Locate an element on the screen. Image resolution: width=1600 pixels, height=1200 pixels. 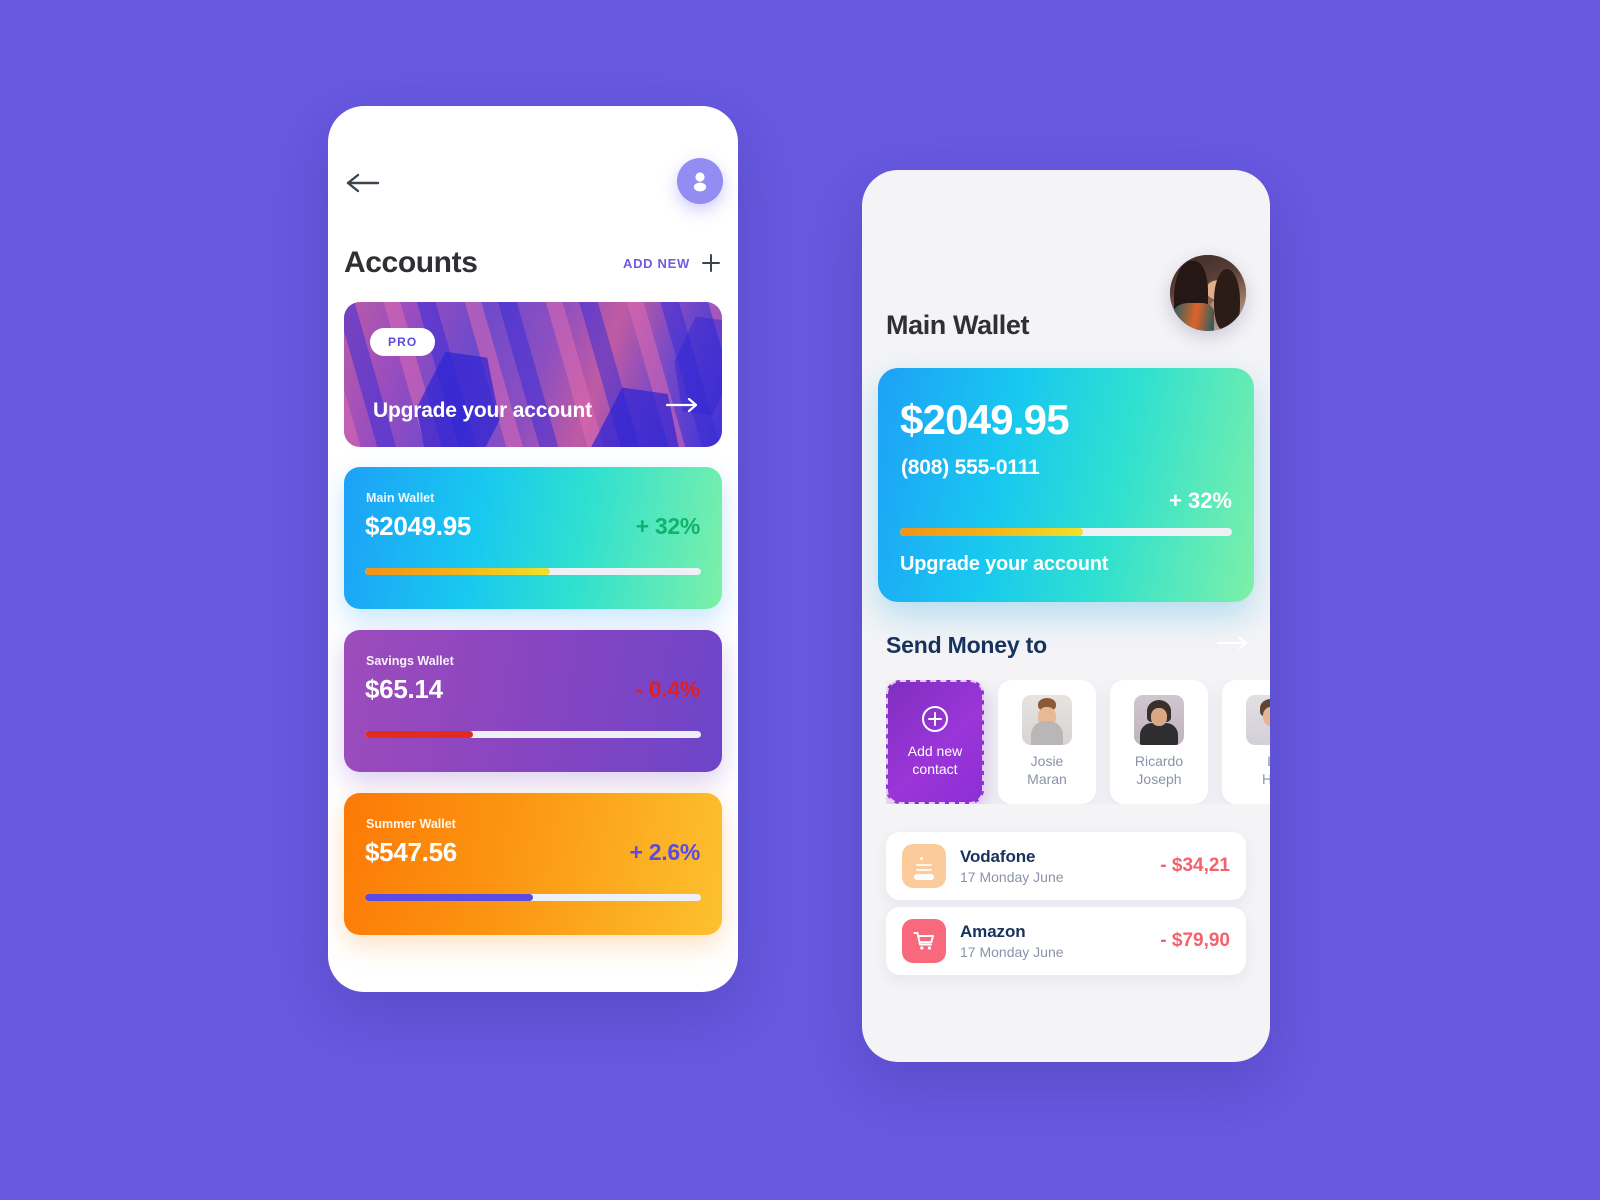
add-new-label: ADD NEW is located at coordinates (656, 263).